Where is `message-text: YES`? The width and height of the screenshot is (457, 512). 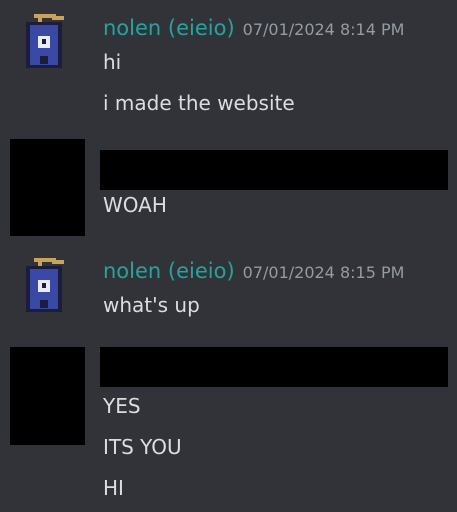 message-text: YES is located at coordinates (122, 406).